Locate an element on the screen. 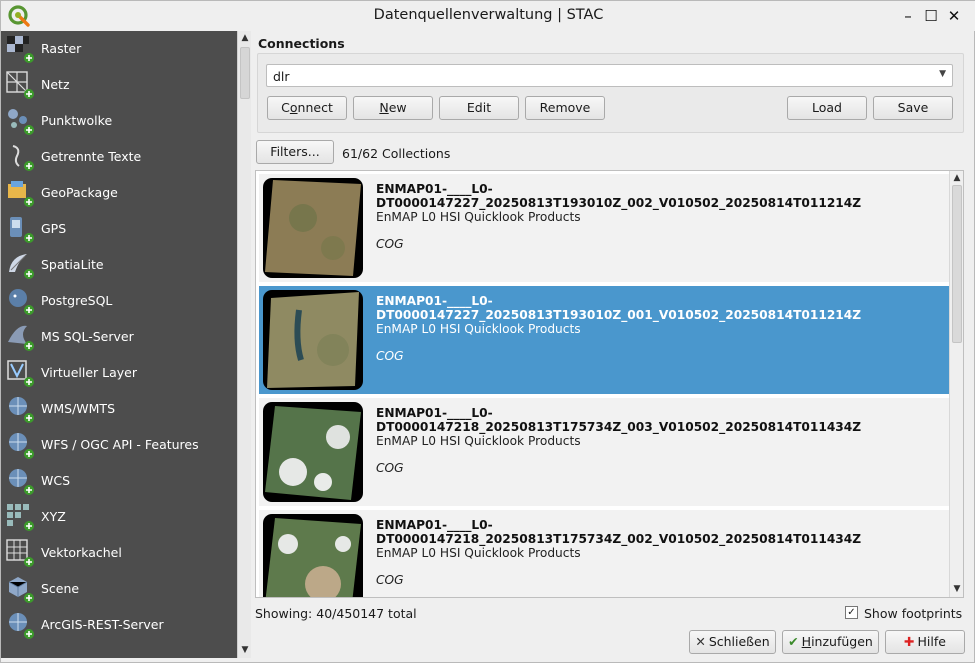  postgresql-icon is located at coordinates (21, 302).